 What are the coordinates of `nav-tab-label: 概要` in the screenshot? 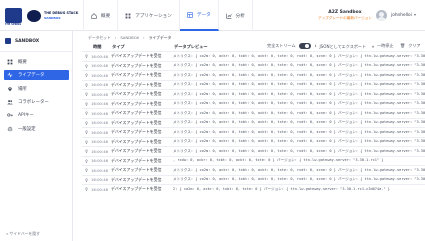 It's located at (106, 16).